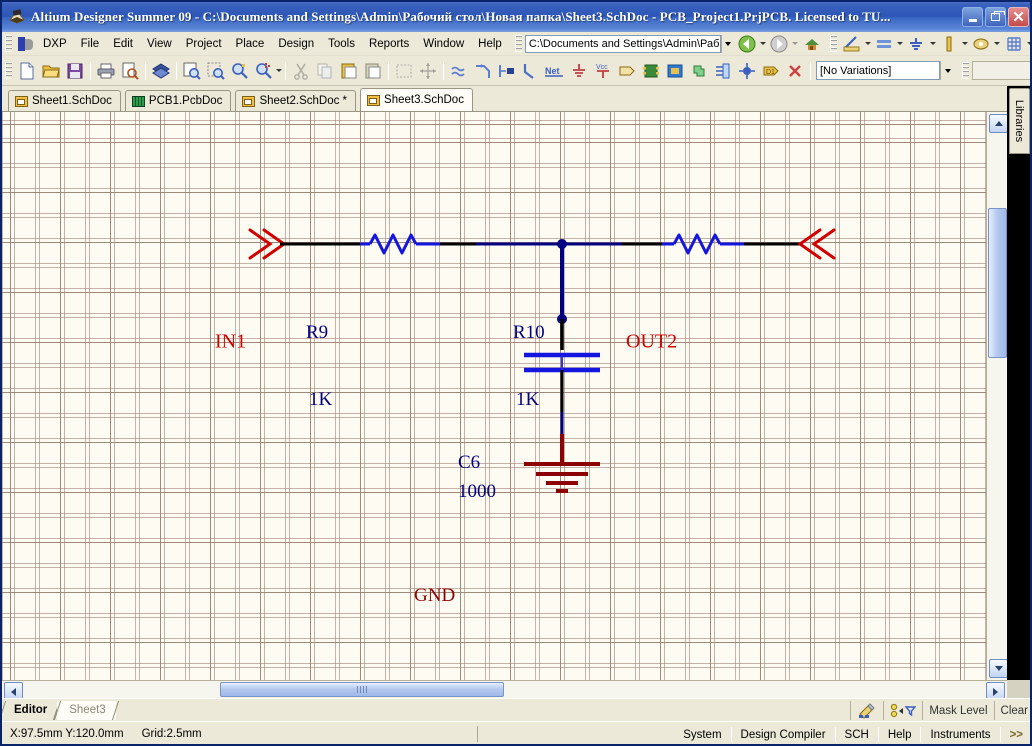 The height and width of the screenshot is (746, 1032). I want to click on grid-icon, so click(1014, 44).